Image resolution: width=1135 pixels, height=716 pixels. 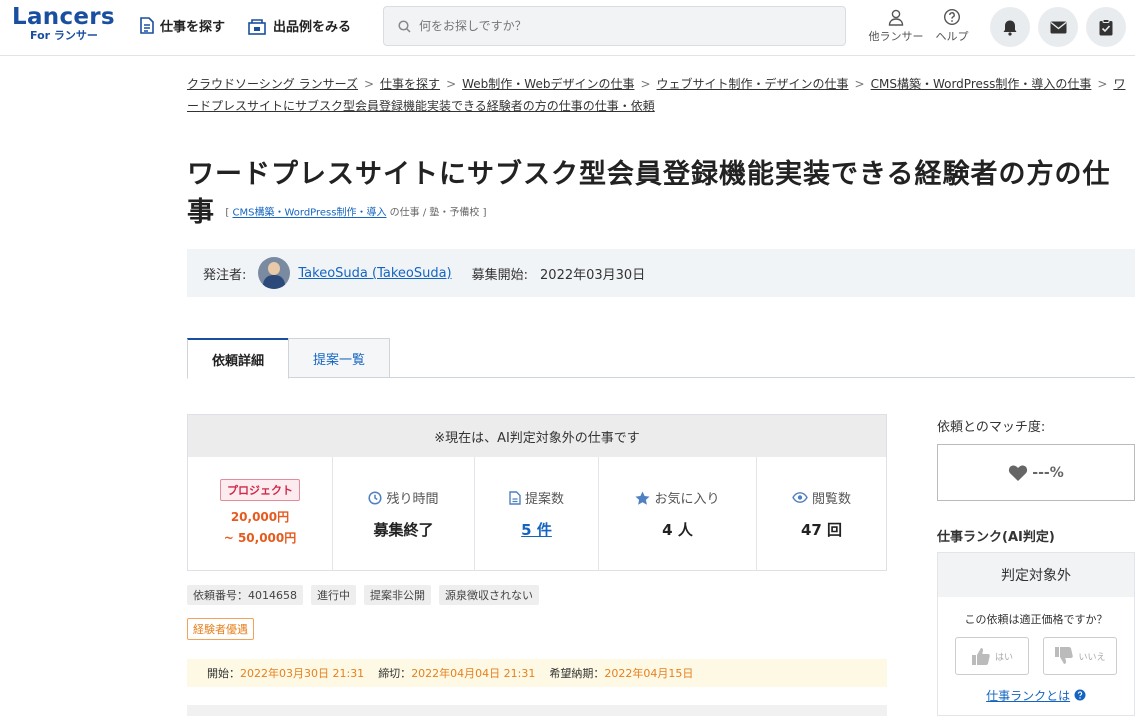 I want to click on rank-value: 判定対象外, so click(x=1036, y=575).